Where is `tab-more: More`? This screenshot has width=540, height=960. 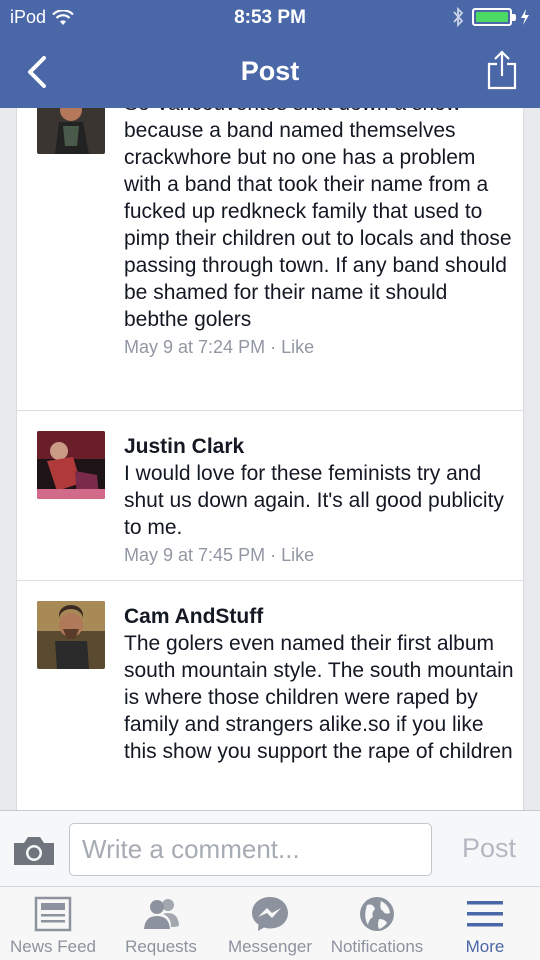
tab-more: More is located at coordinates (485, 923).